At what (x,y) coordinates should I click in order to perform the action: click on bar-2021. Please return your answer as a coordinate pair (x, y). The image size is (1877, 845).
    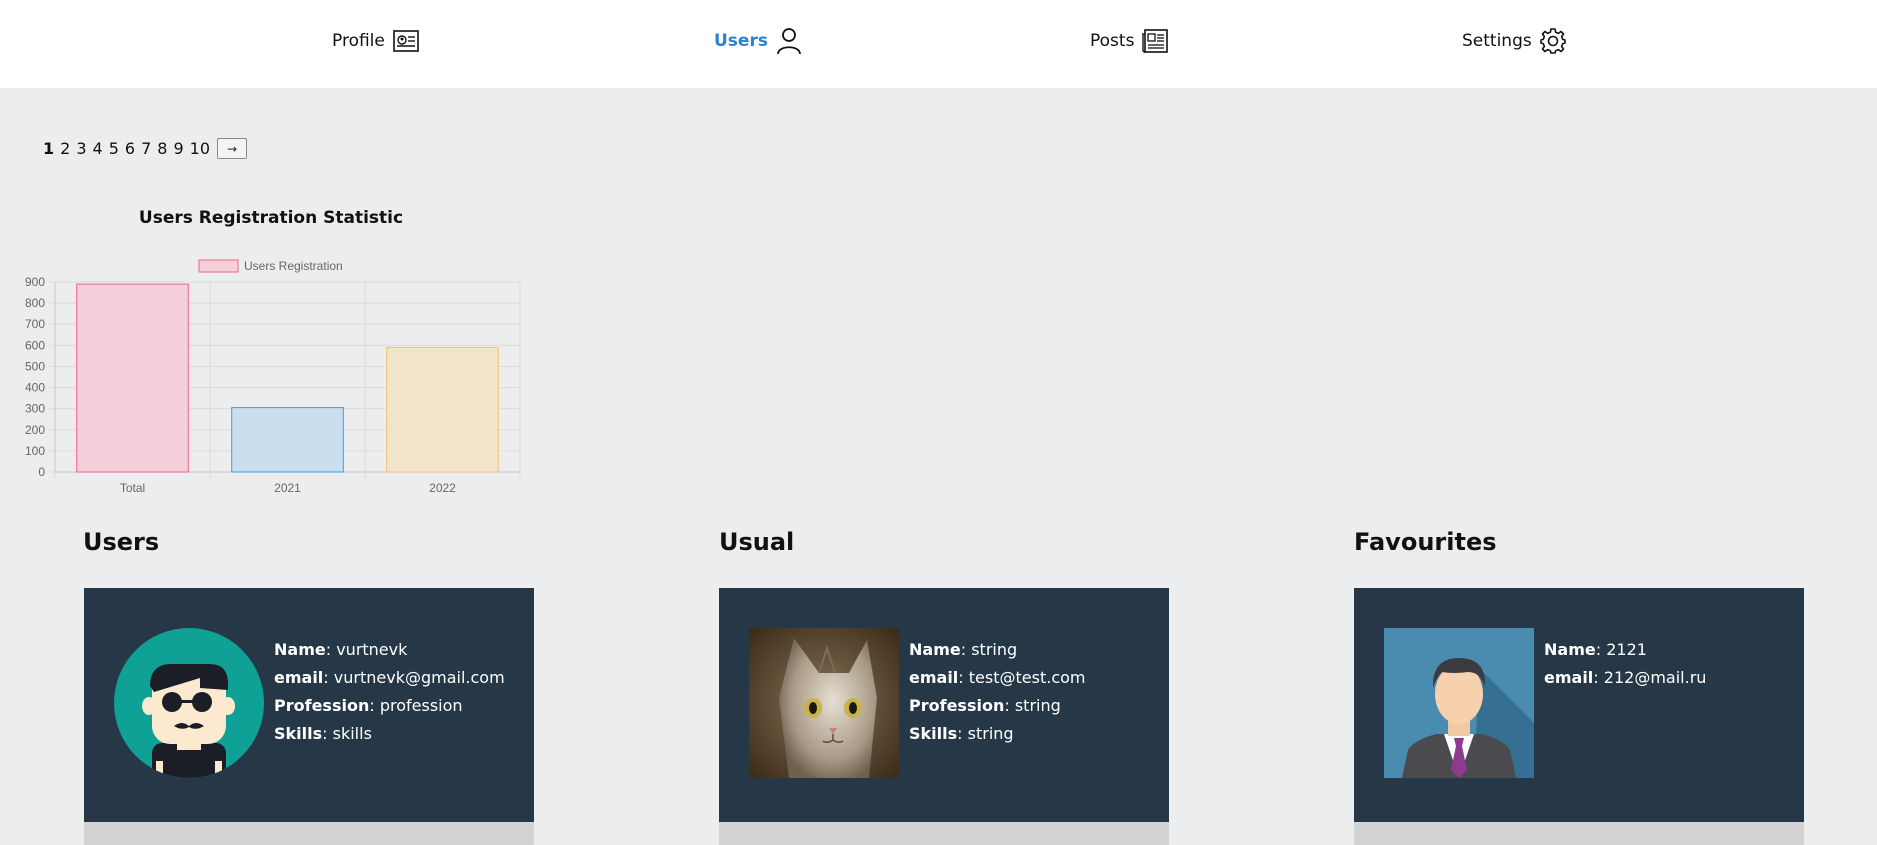
    Looking at the image, I should click on (287, 440).